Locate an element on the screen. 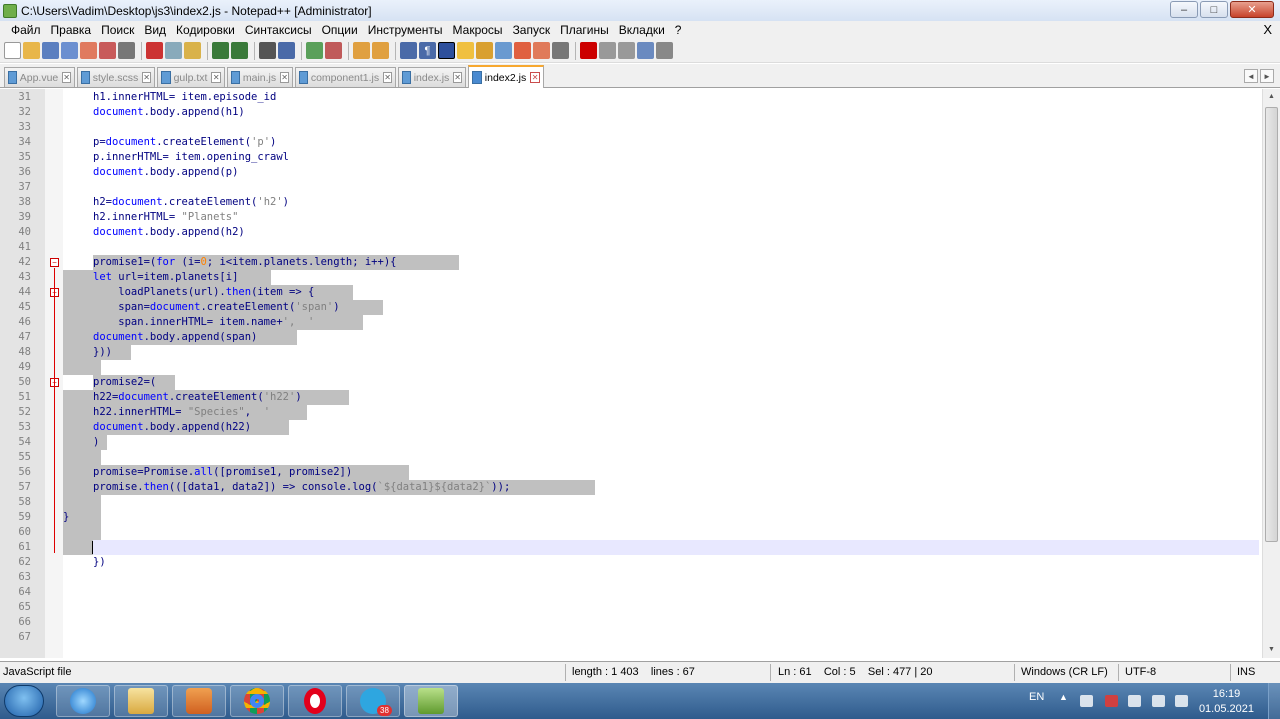 This screenshot has height=719, width=1280. code-line: 35 p.innerHTML= item.opening_crawl is located at coordinates (631, 157).